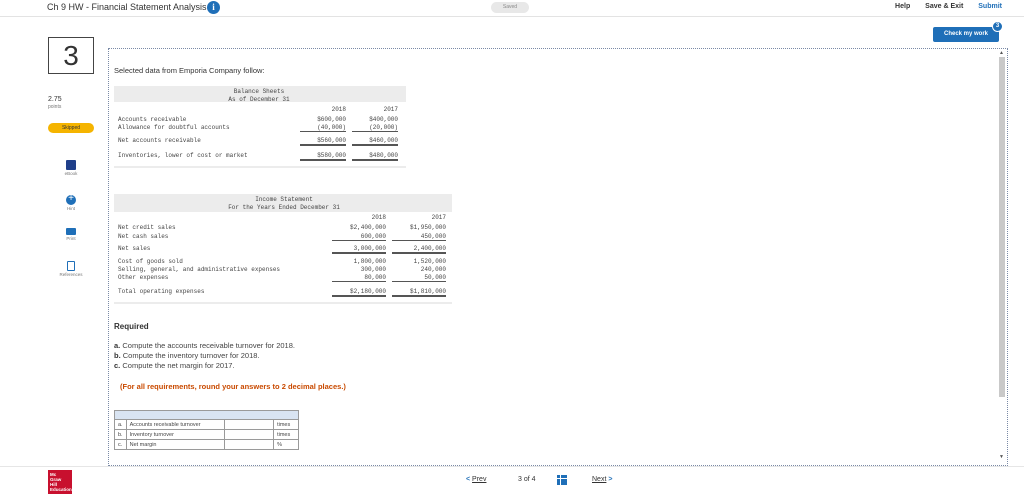 The image size is (1024, 494). I want to click on is-row-2017: 1,520,000, so click(429, 261).